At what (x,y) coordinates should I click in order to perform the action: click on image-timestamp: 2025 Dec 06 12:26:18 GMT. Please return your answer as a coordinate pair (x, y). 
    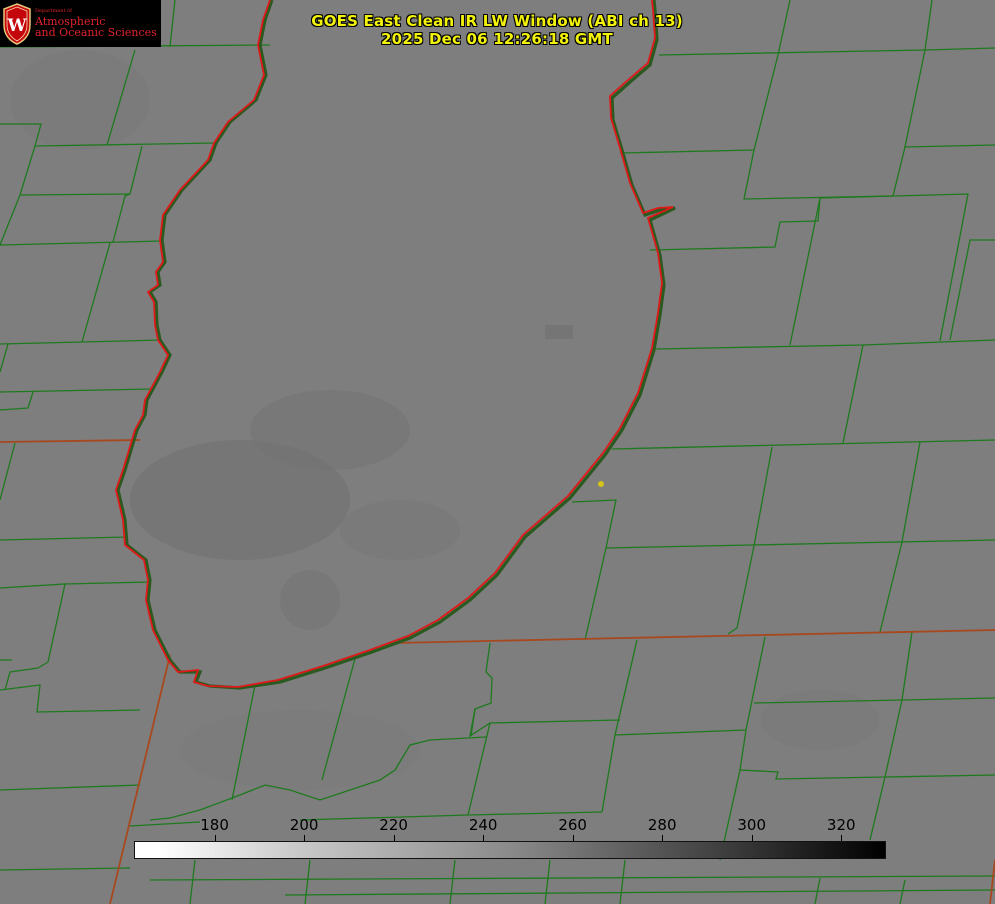
    Looking at the image, I should click on (497, 39).